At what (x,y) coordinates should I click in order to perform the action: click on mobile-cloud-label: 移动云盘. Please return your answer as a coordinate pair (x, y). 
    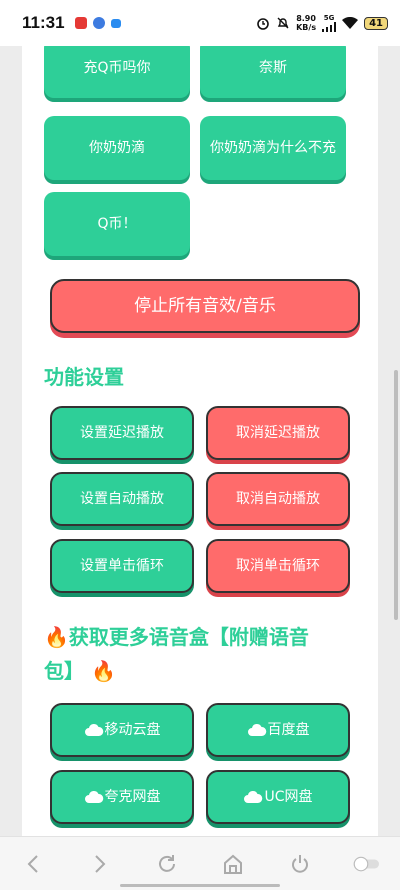
    Looking at the image, I should click on (132, 730).